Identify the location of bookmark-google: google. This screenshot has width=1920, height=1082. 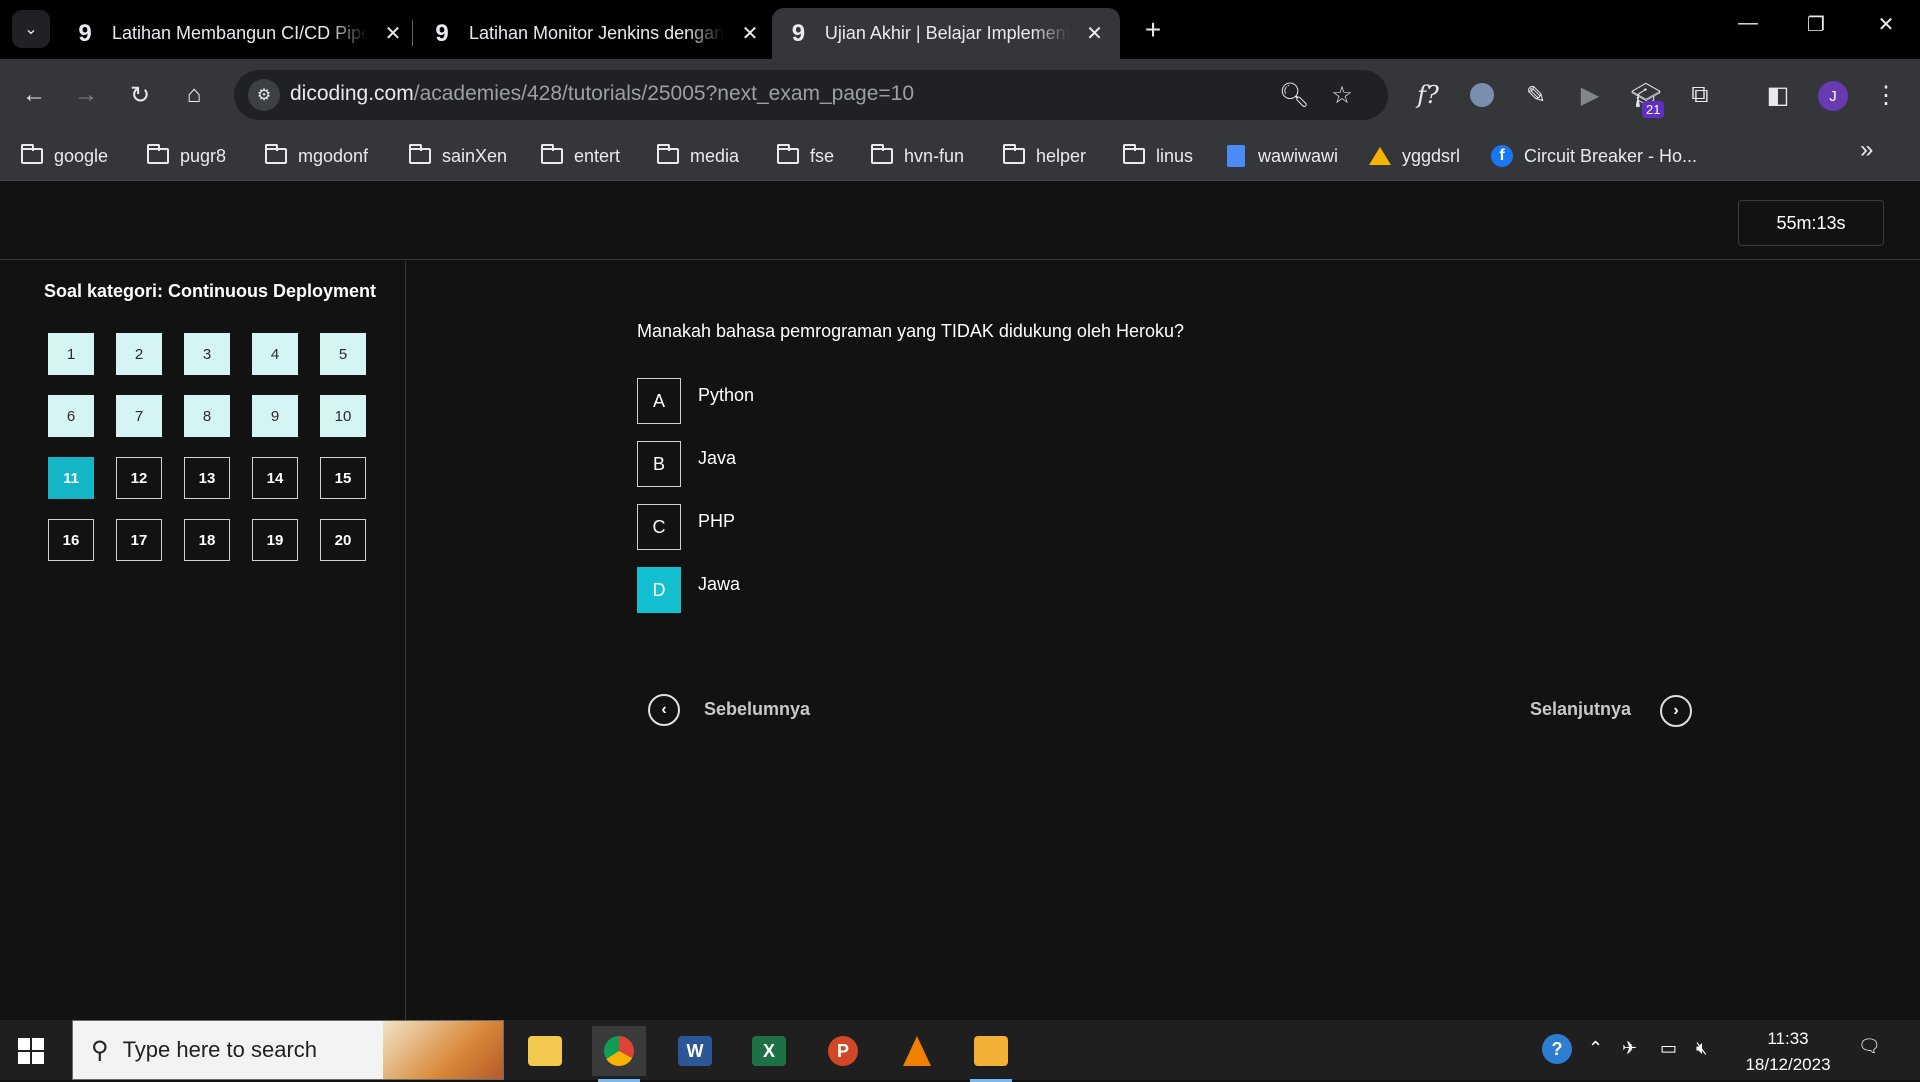
(64, 156).